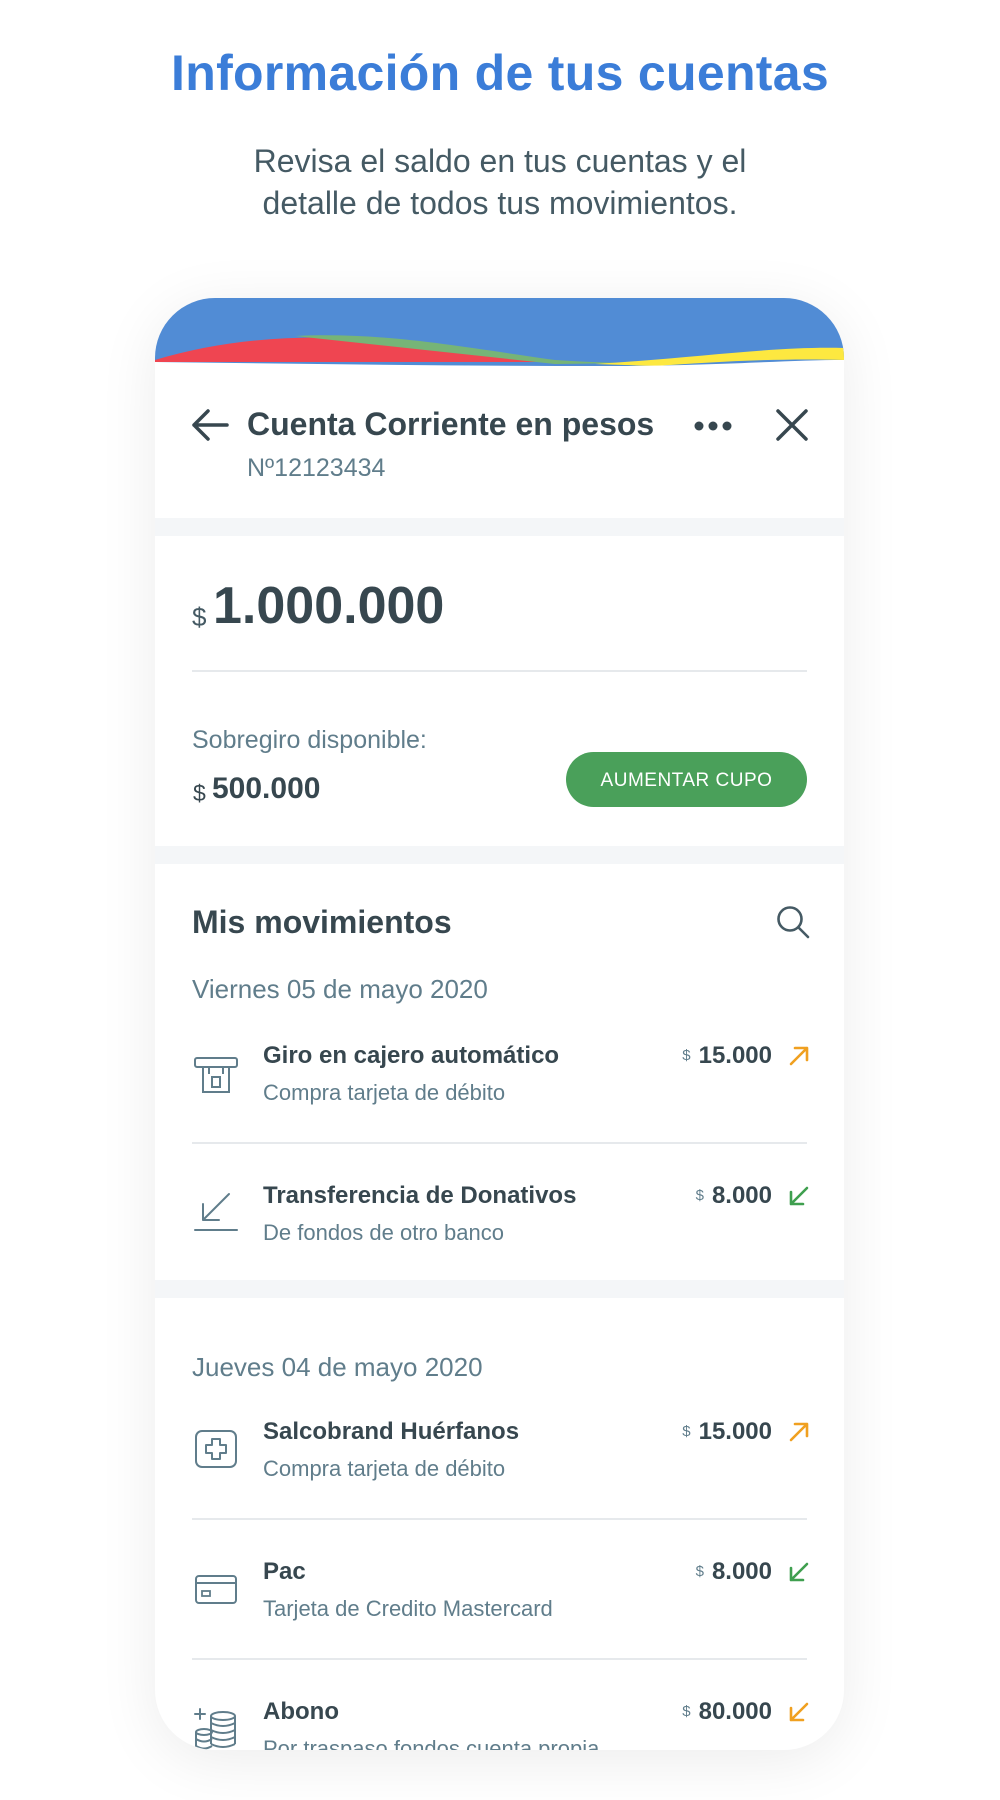  Describe the element at coordinates (735, 1711) in the screenshot. I see `movement-amount-value: 80.000` at that location.